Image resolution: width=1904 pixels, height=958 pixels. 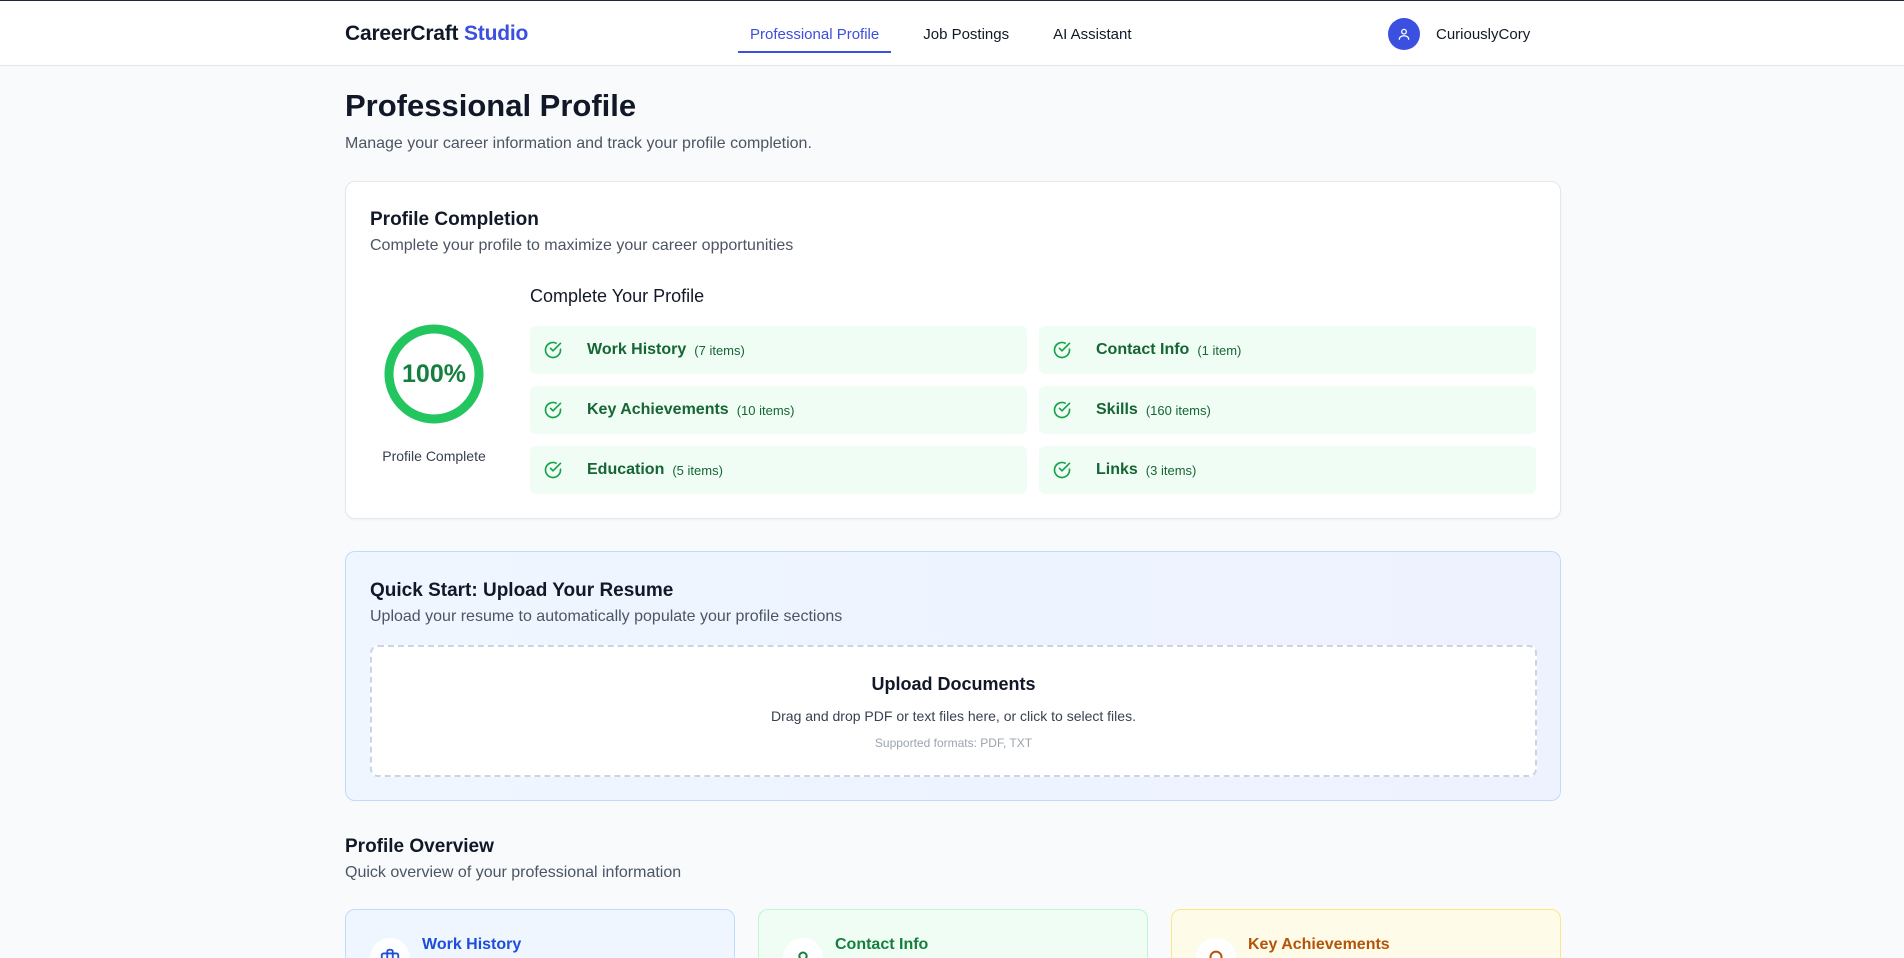 I want to click on dropzone-title: Upload Documents, so click(x=953, y=684).